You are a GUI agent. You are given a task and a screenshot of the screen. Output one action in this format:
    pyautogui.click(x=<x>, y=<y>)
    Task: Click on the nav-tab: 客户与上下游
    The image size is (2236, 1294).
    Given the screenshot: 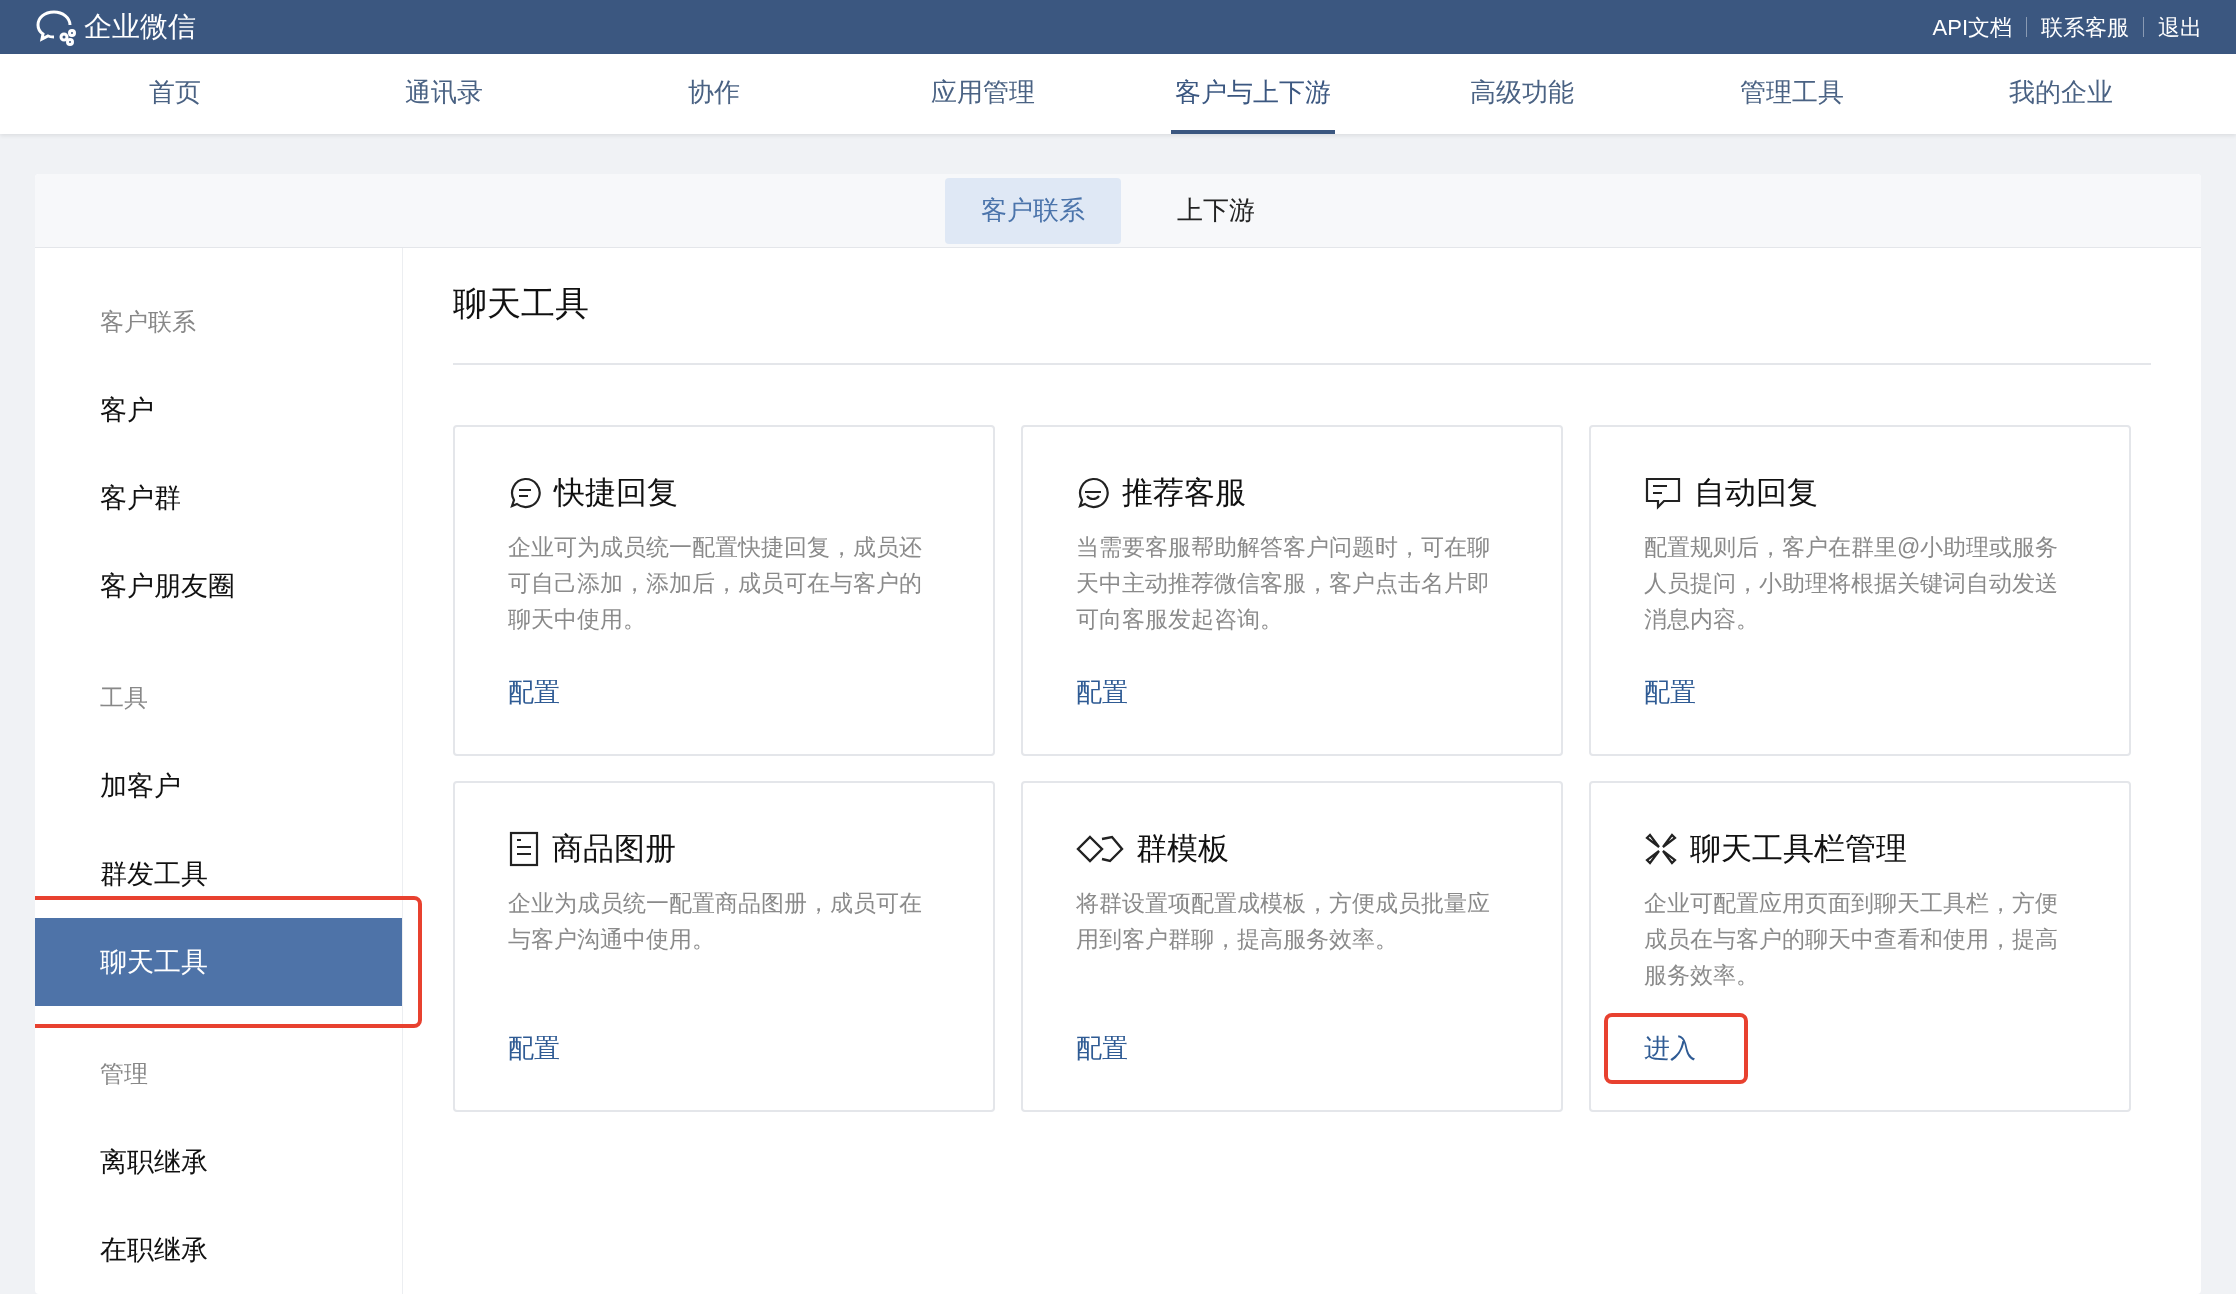 What is the action you would take?
    pyautogui.click(x=1252, y=94)
    